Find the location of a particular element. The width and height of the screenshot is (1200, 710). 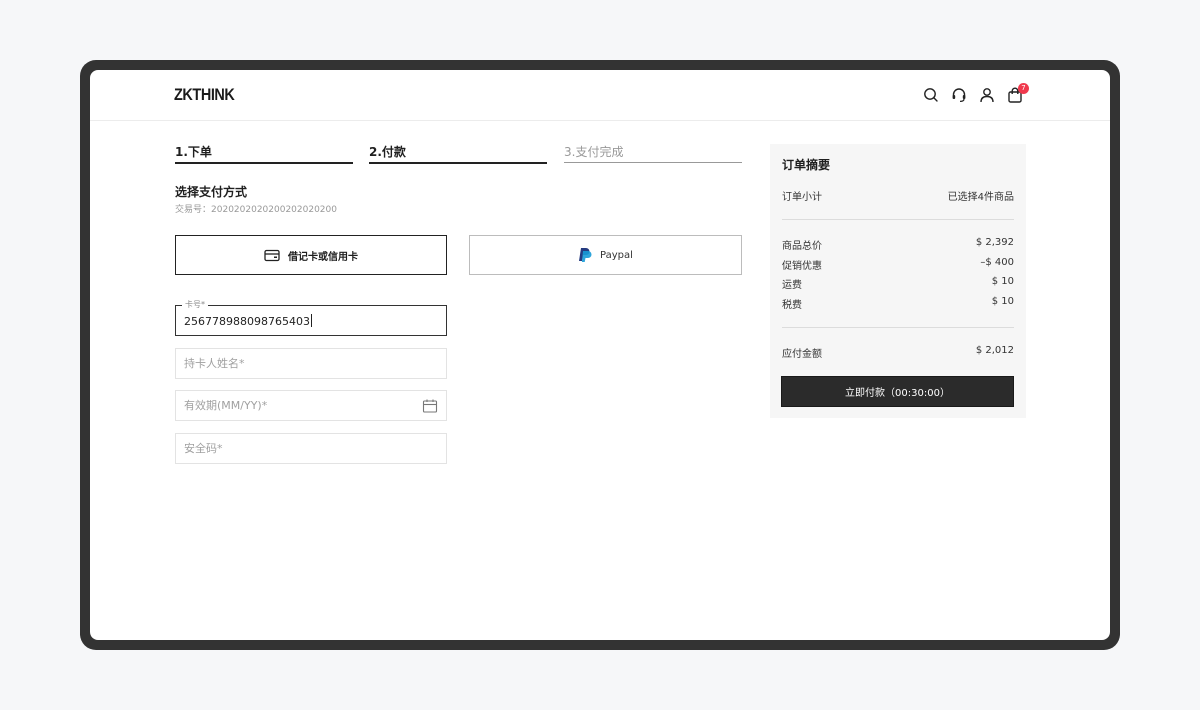

step-payment: 2.付款 is located at coordinates (458, 154).